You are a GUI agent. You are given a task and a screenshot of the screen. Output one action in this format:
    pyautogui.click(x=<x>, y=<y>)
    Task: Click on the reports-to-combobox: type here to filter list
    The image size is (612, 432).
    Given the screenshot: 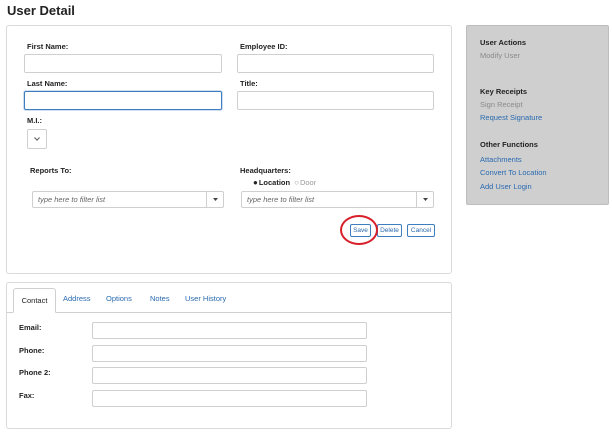 What is the action you would take?
    pyautogui.click(x=128, y=199)
    